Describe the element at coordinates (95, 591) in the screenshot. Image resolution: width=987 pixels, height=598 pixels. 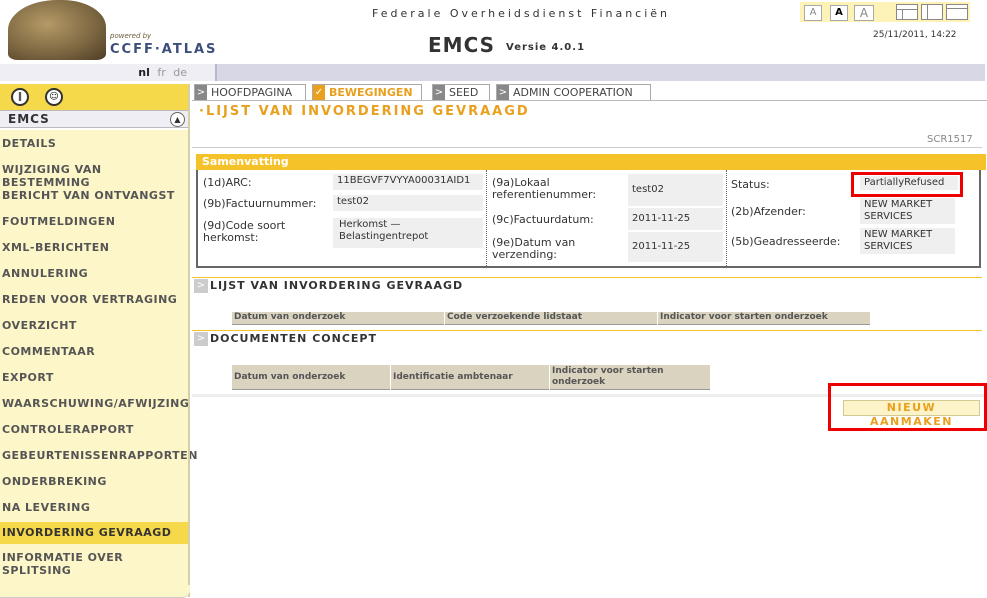
I see `sidebar-footer` at that location.